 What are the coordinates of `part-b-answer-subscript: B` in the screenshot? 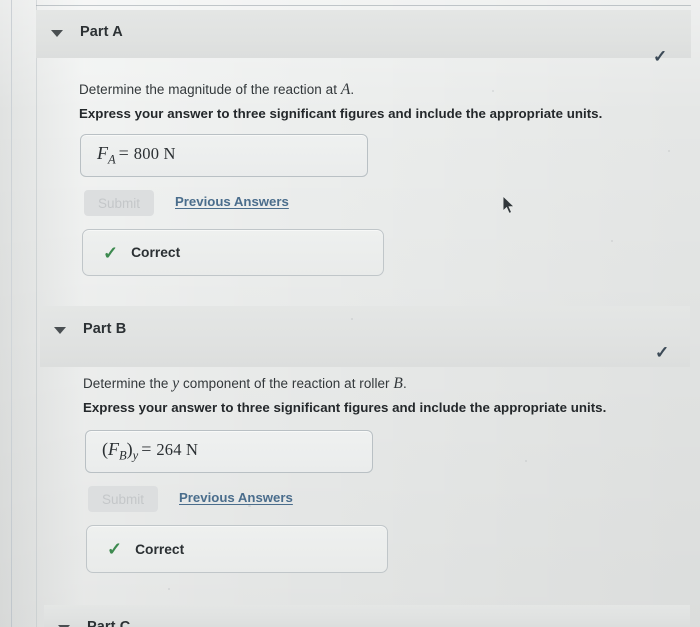 It's located at (123, 455).